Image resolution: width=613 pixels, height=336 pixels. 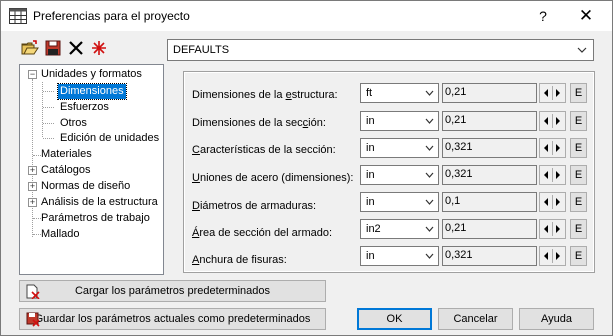 What do you see at coordinates (265, 95) in the screenshot?
I see `row-label-estructura: Dimensiones de la estructura:` at bounding box center [265, 95].